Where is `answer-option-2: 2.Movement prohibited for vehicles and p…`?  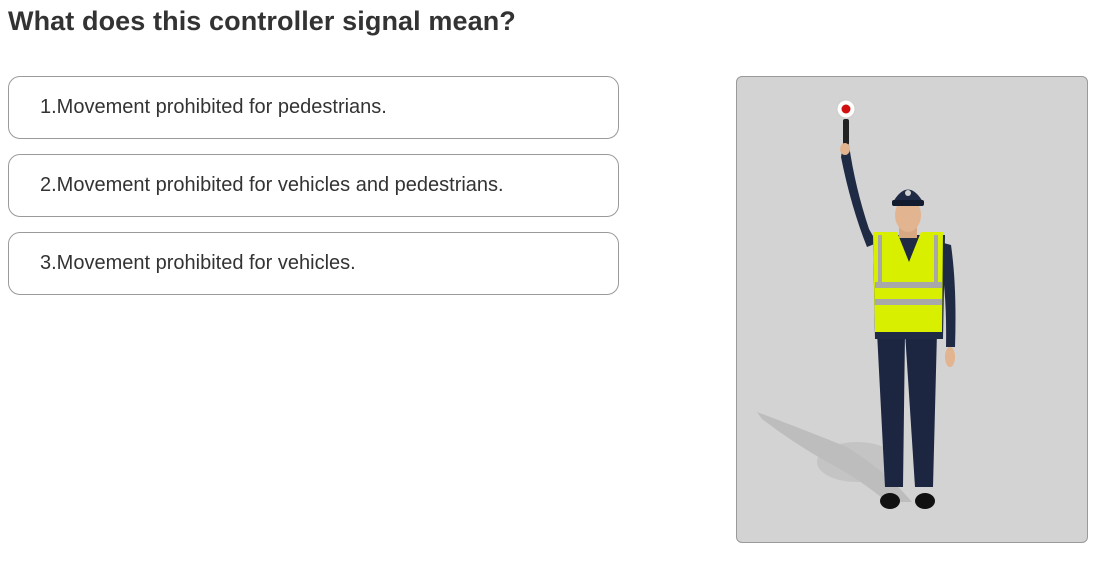 answer-option-2: 2.Movement prohibited for vehicles and p… is located at coordinates (313, 185).